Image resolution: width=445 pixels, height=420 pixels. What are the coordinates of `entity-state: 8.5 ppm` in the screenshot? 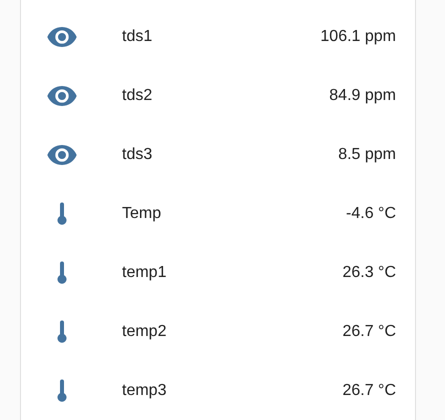 It's located at (367, 155).